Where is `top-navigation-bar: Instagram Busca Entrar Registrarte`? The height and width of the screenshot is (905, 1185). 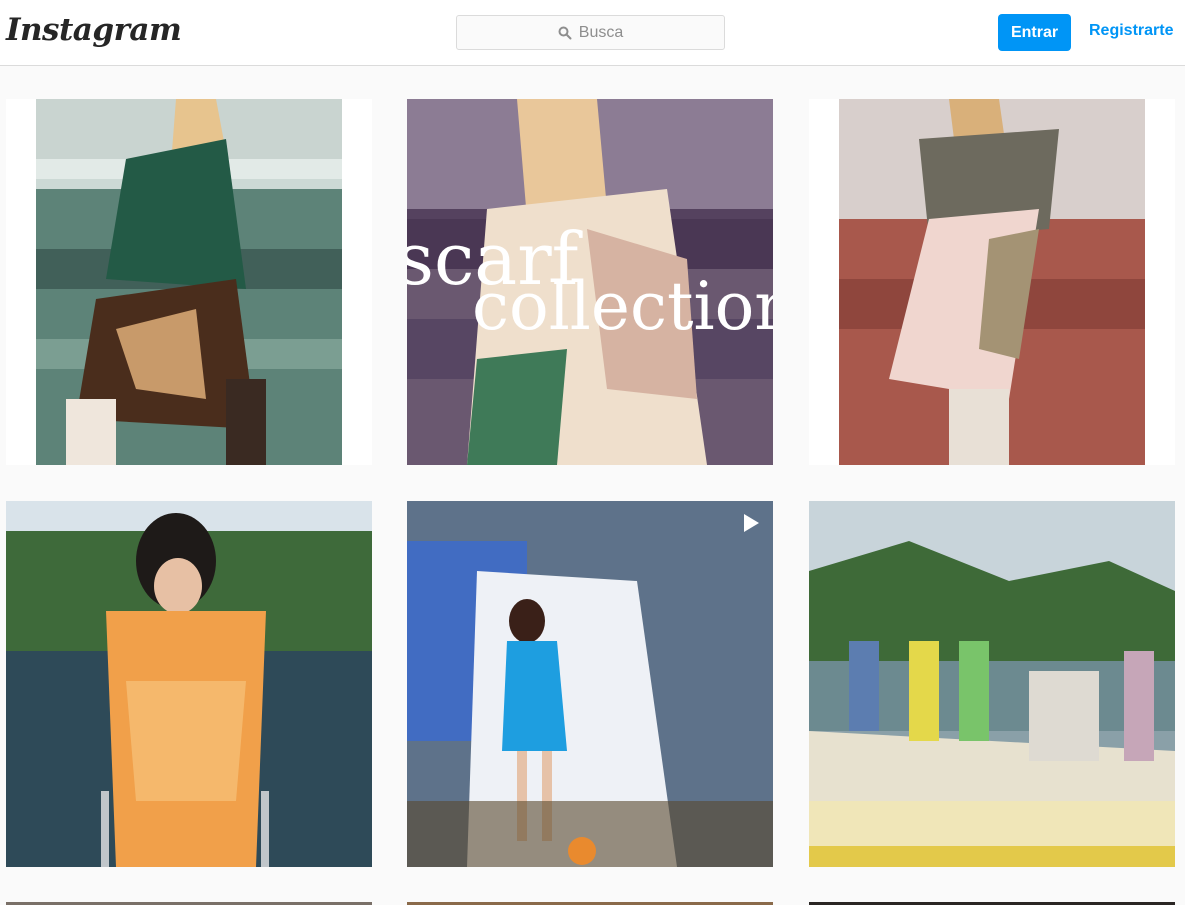 top-navigation-bar: Instagram Busca Entrar Registrarte is located at coordinates (592, 33).